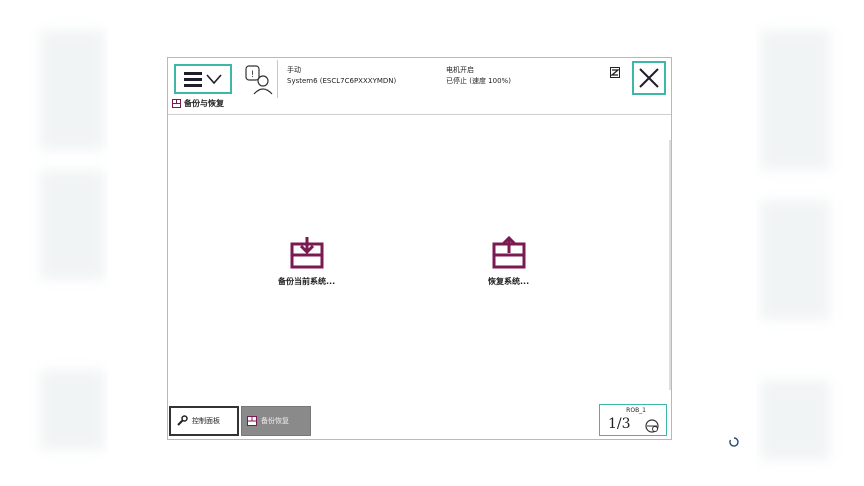 The image size is (864, 486). Describe the element at coordinates (203, 79) in the screenshot. I see `main-menu-button` at that location.